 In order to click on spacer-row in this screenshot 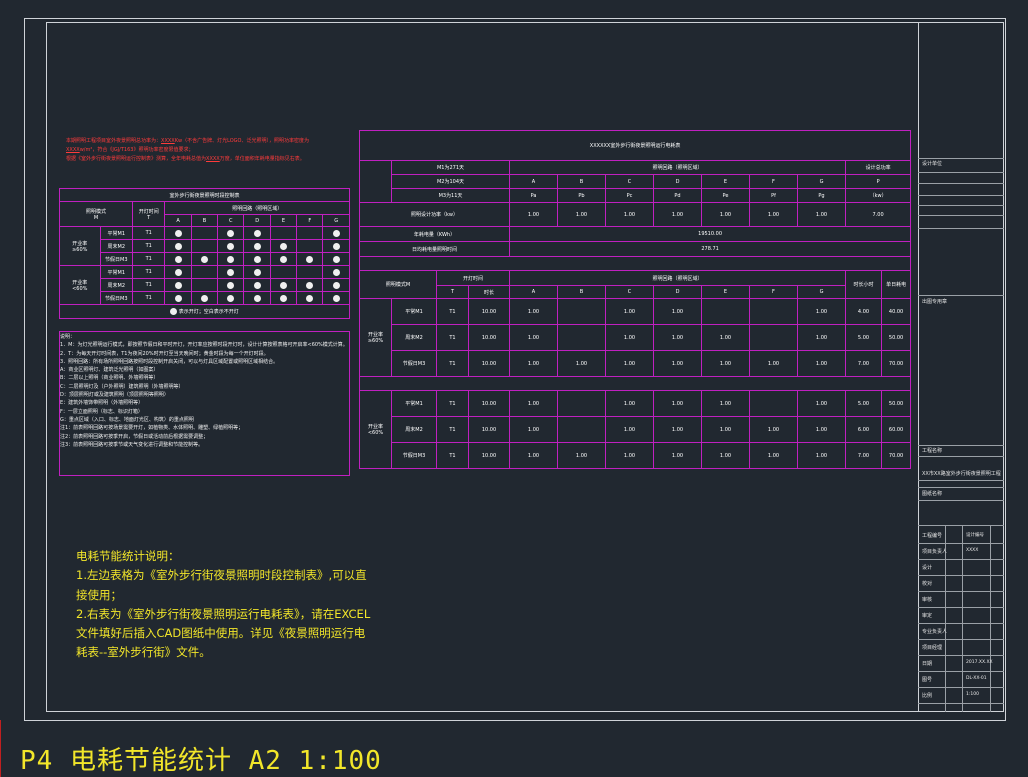, I will do `click(635, 263)`.